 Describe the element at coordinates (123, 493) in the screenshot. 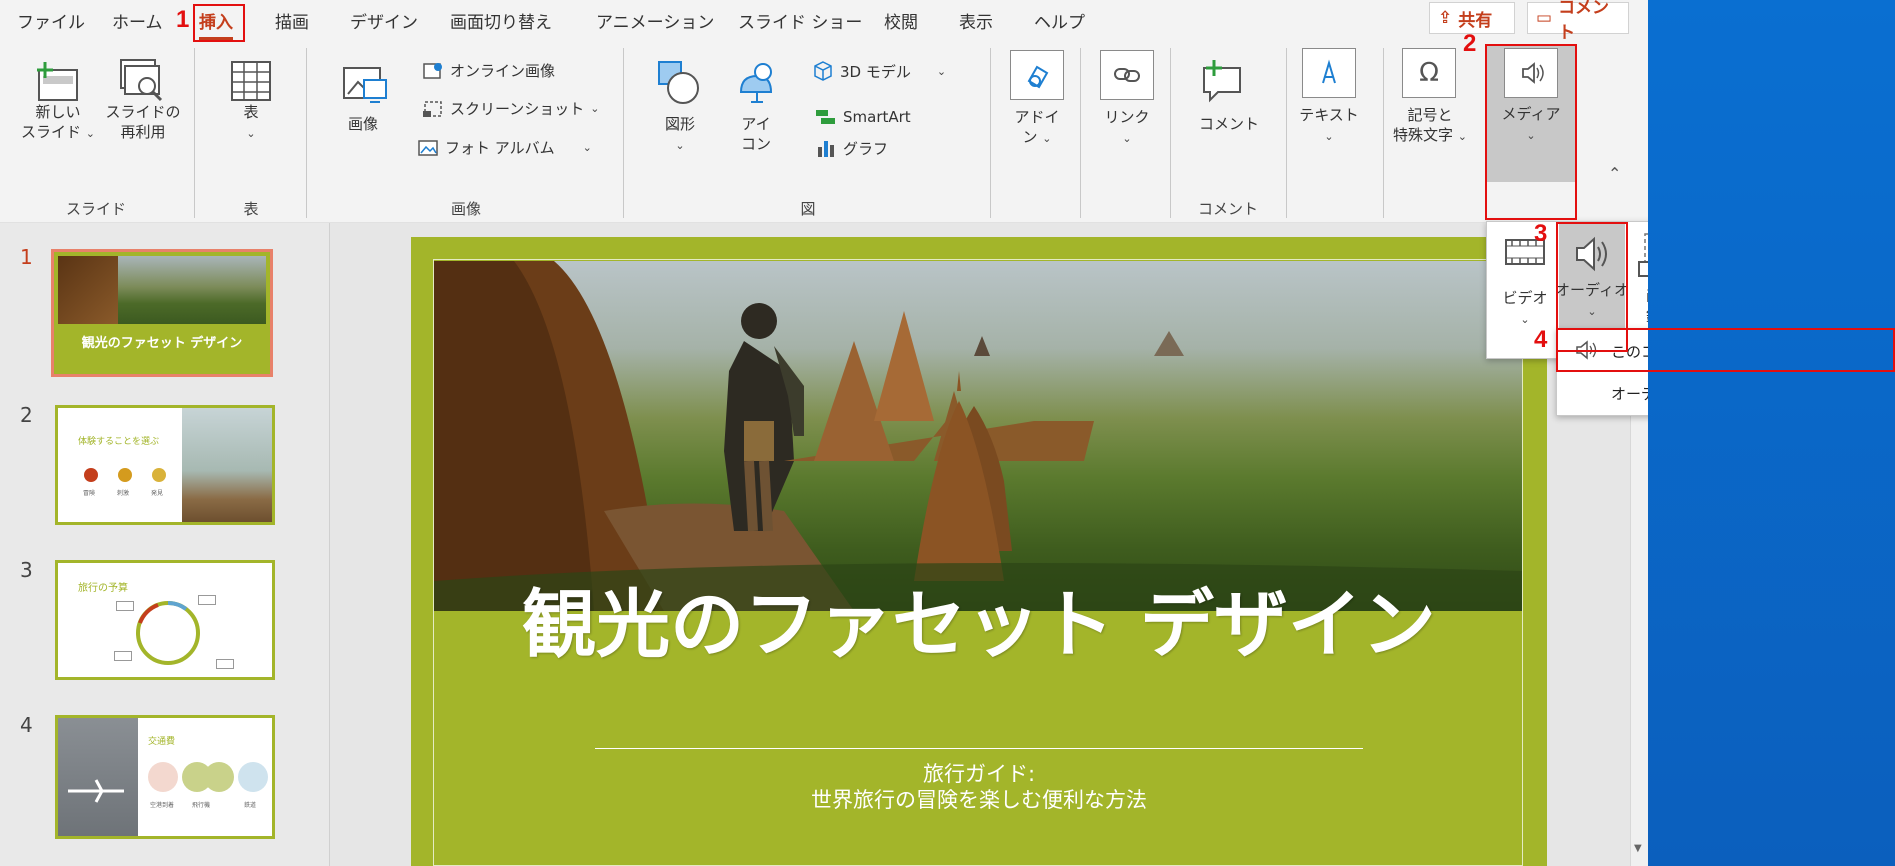

I see `thumb-label: 刺激` at that location.